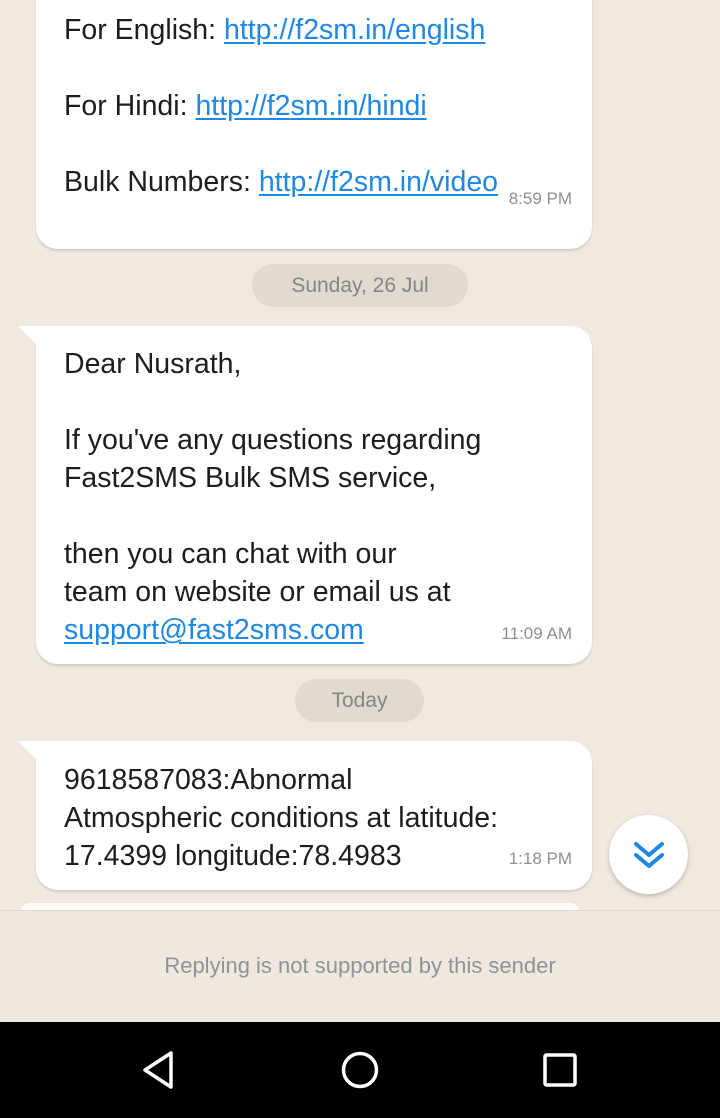  Describe the element at coordinates (540, 858) in the screenshot. I see `message-time: 1:18 PM` at that location.